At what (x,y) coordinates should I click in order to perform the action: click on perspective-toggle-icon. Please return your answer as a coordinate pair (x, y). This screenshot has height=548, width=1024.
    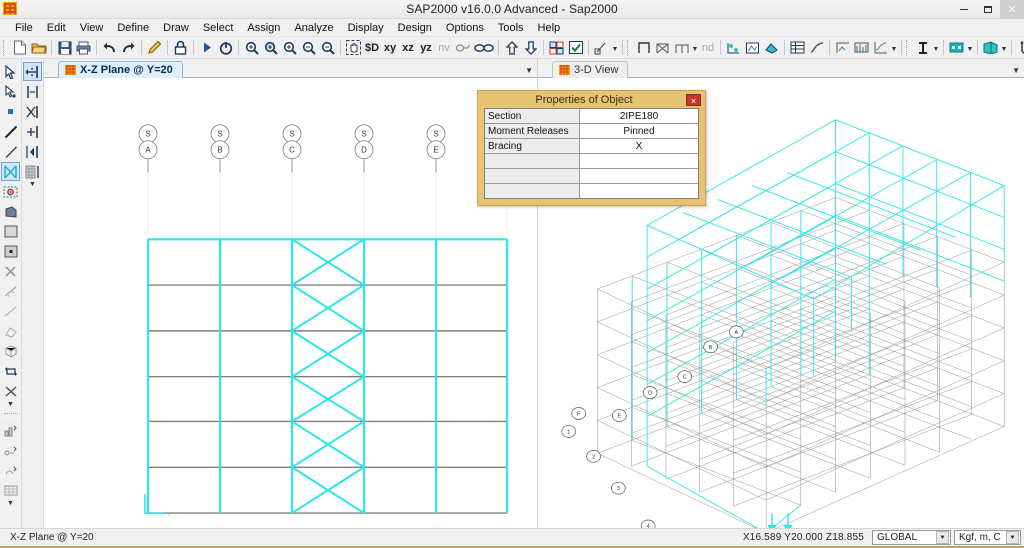
    Looking at the image, I should click on (462, 47).